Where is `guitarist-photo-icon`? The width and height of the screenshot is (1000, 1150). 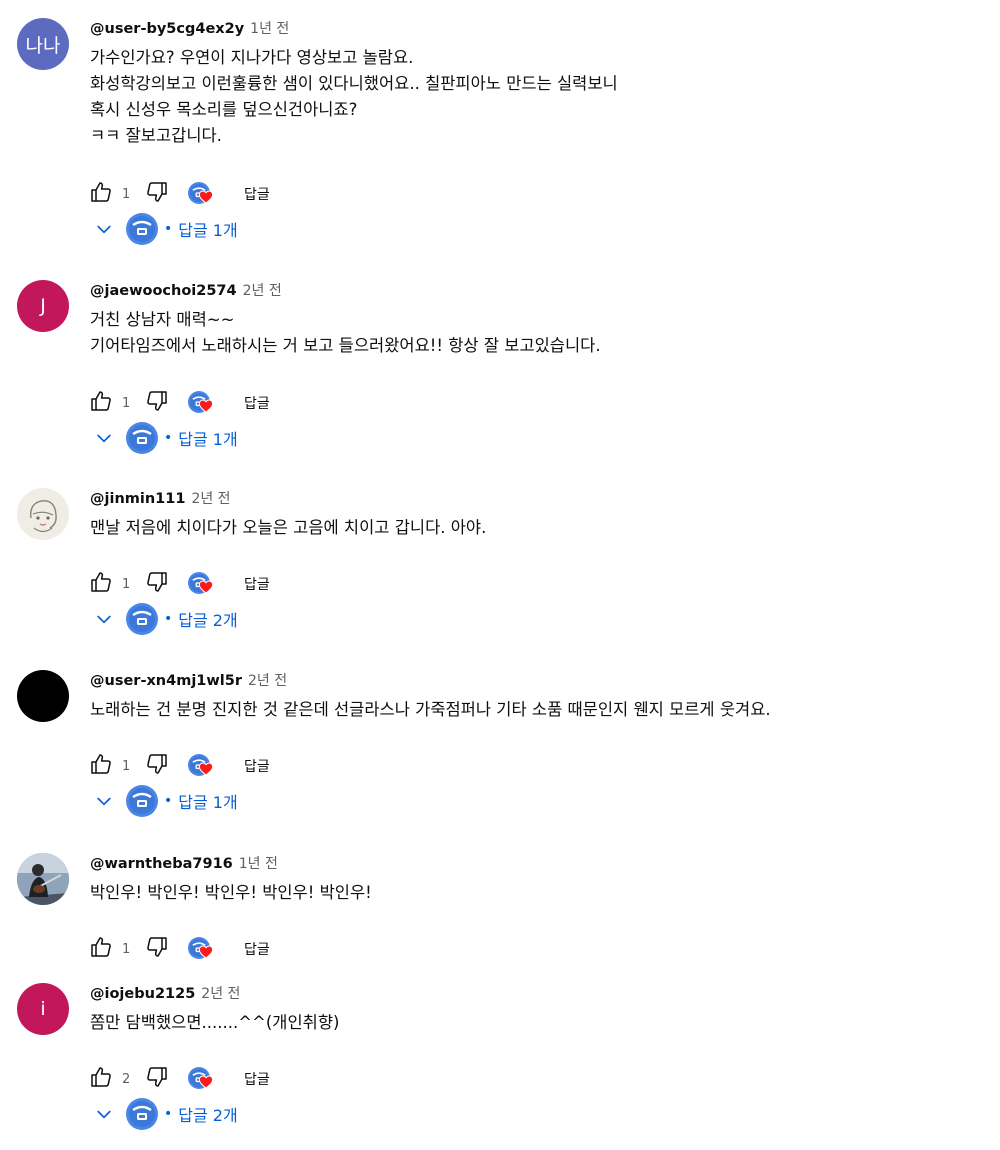
guitarist-photo-icon is located at coordinates (43, 879).